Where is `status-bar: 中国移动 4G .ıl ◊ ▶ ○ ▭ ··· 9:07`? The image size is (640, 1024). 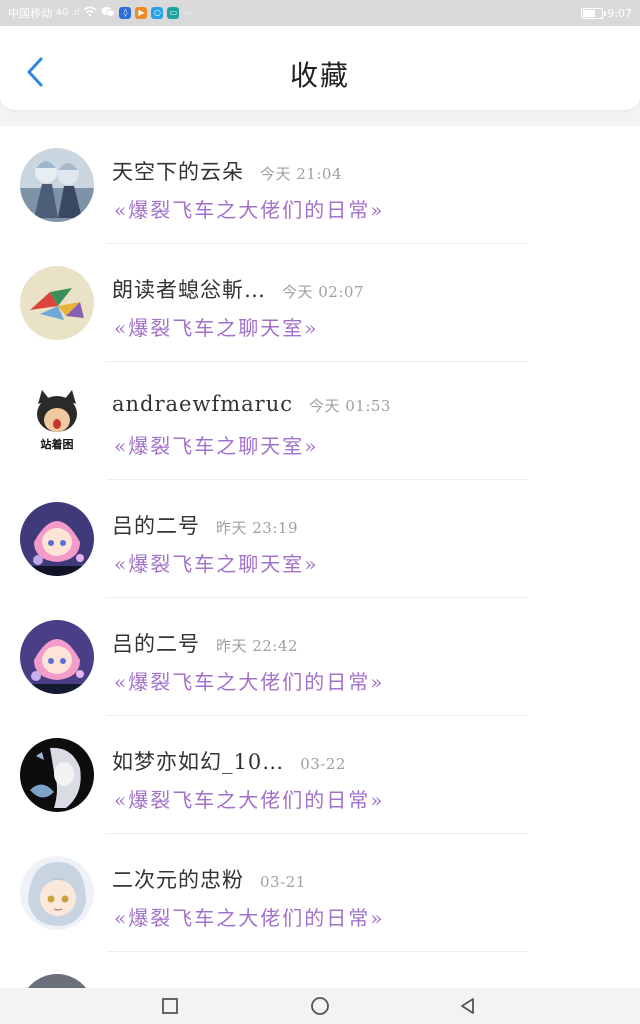 status-bar: 中国移动 4G .ıl ◊ ▶ ○ ▭ ··· 9:07 is located at coordinates (320, 13).